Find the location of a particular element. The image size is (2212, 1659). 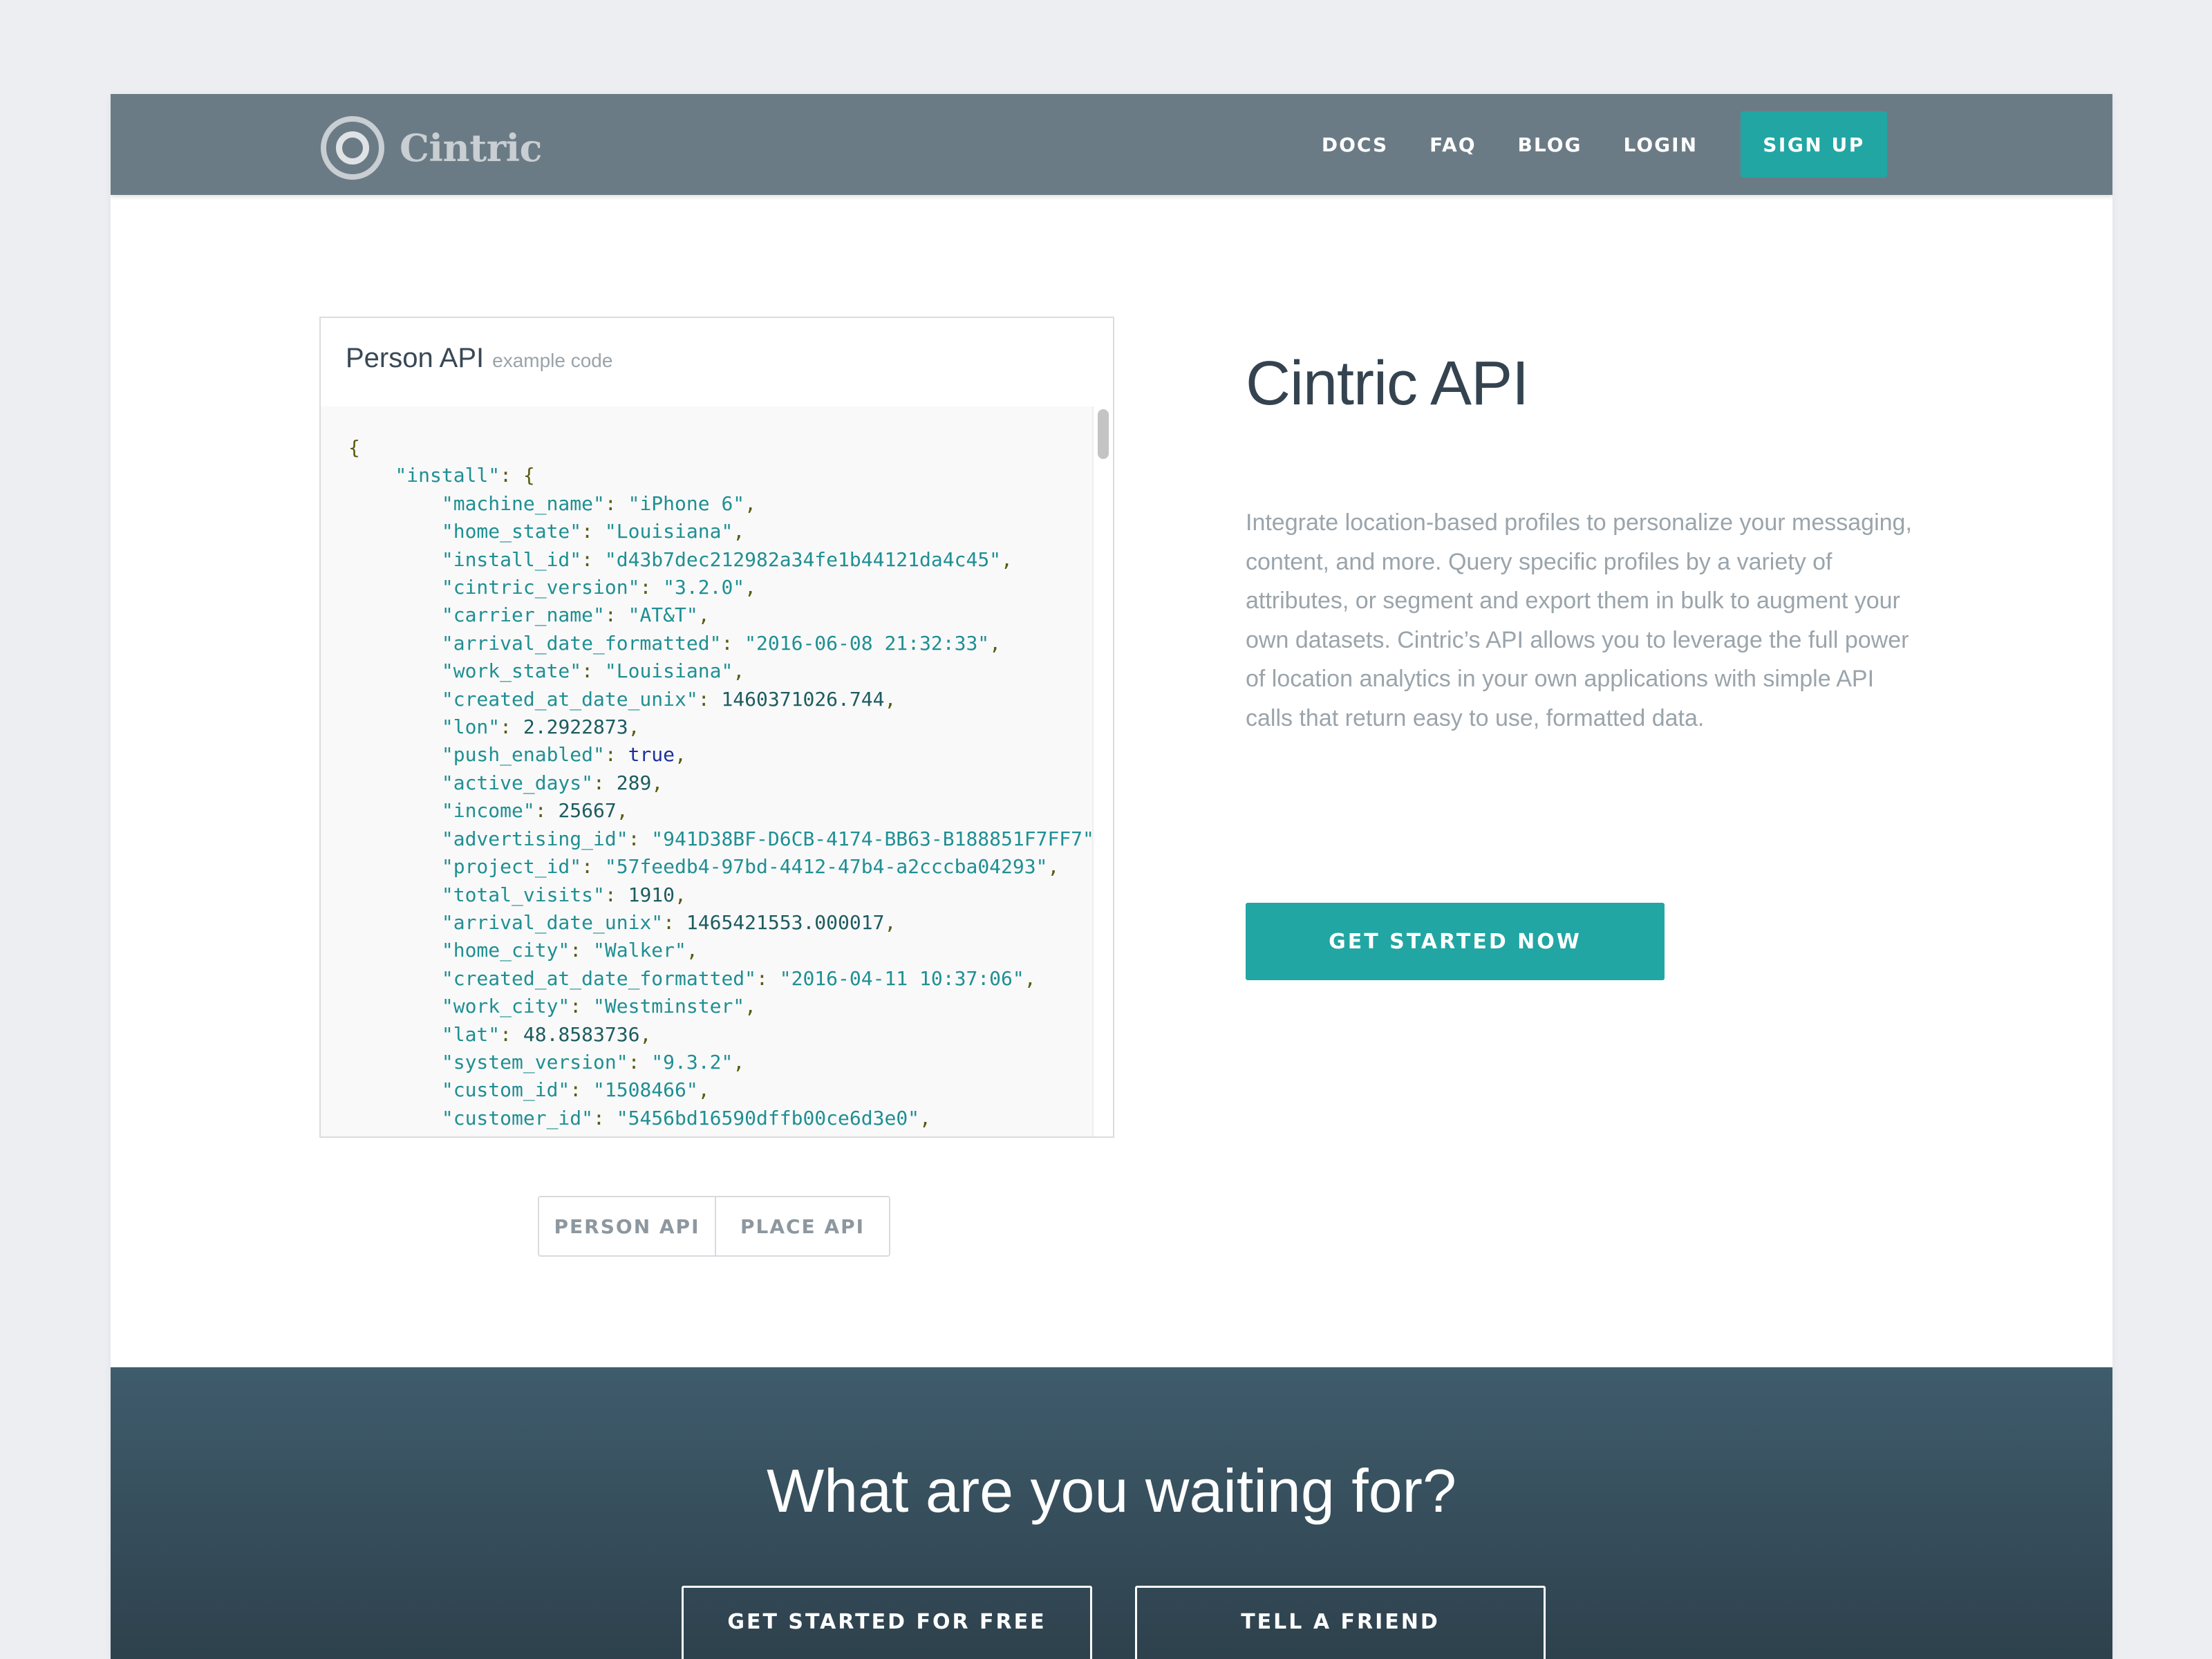

code-line: "arrival_date_unix": 1465421553.000017, is located at coordinates (669, 922).